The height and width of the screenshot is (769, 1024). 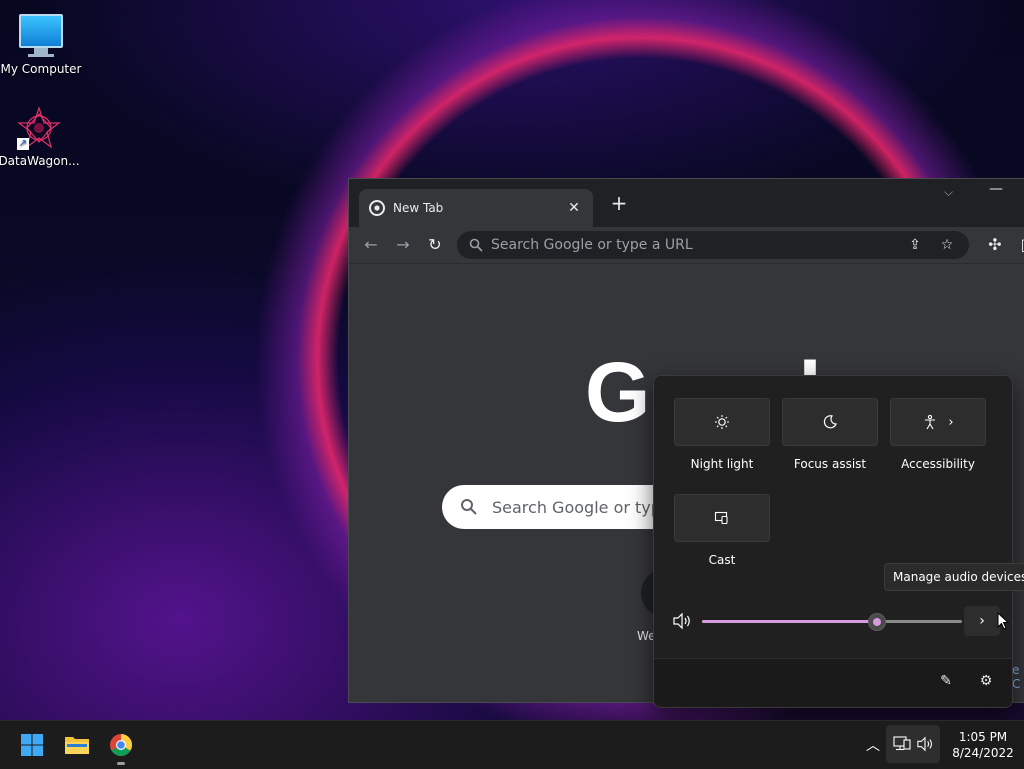 I want to click on manage-audio-devices-button: ›, so click(x=982, y=621).